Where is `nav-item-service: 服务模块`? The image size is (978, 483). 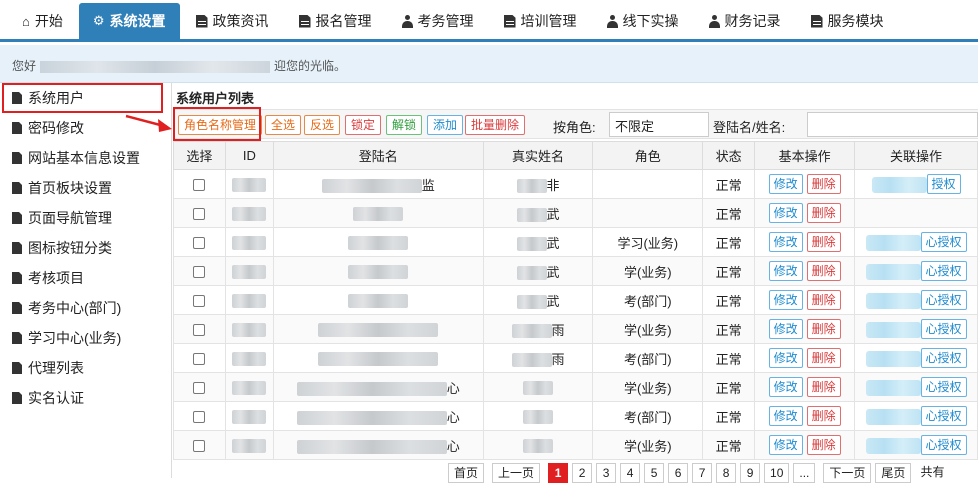 nav-item-service: 服务模块 is located at coordinates (847, 21).